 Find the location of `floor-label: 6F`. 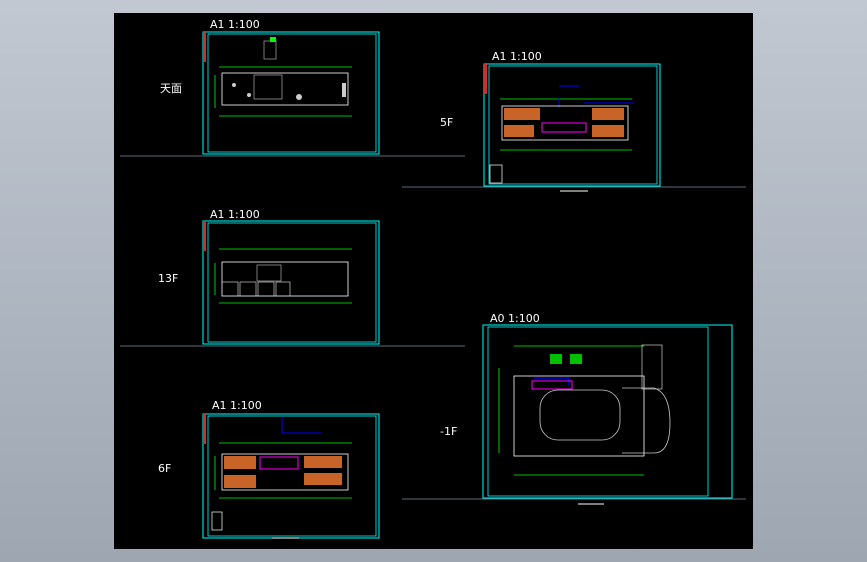

floor-label: 6F is located at coordinates (164, 468).